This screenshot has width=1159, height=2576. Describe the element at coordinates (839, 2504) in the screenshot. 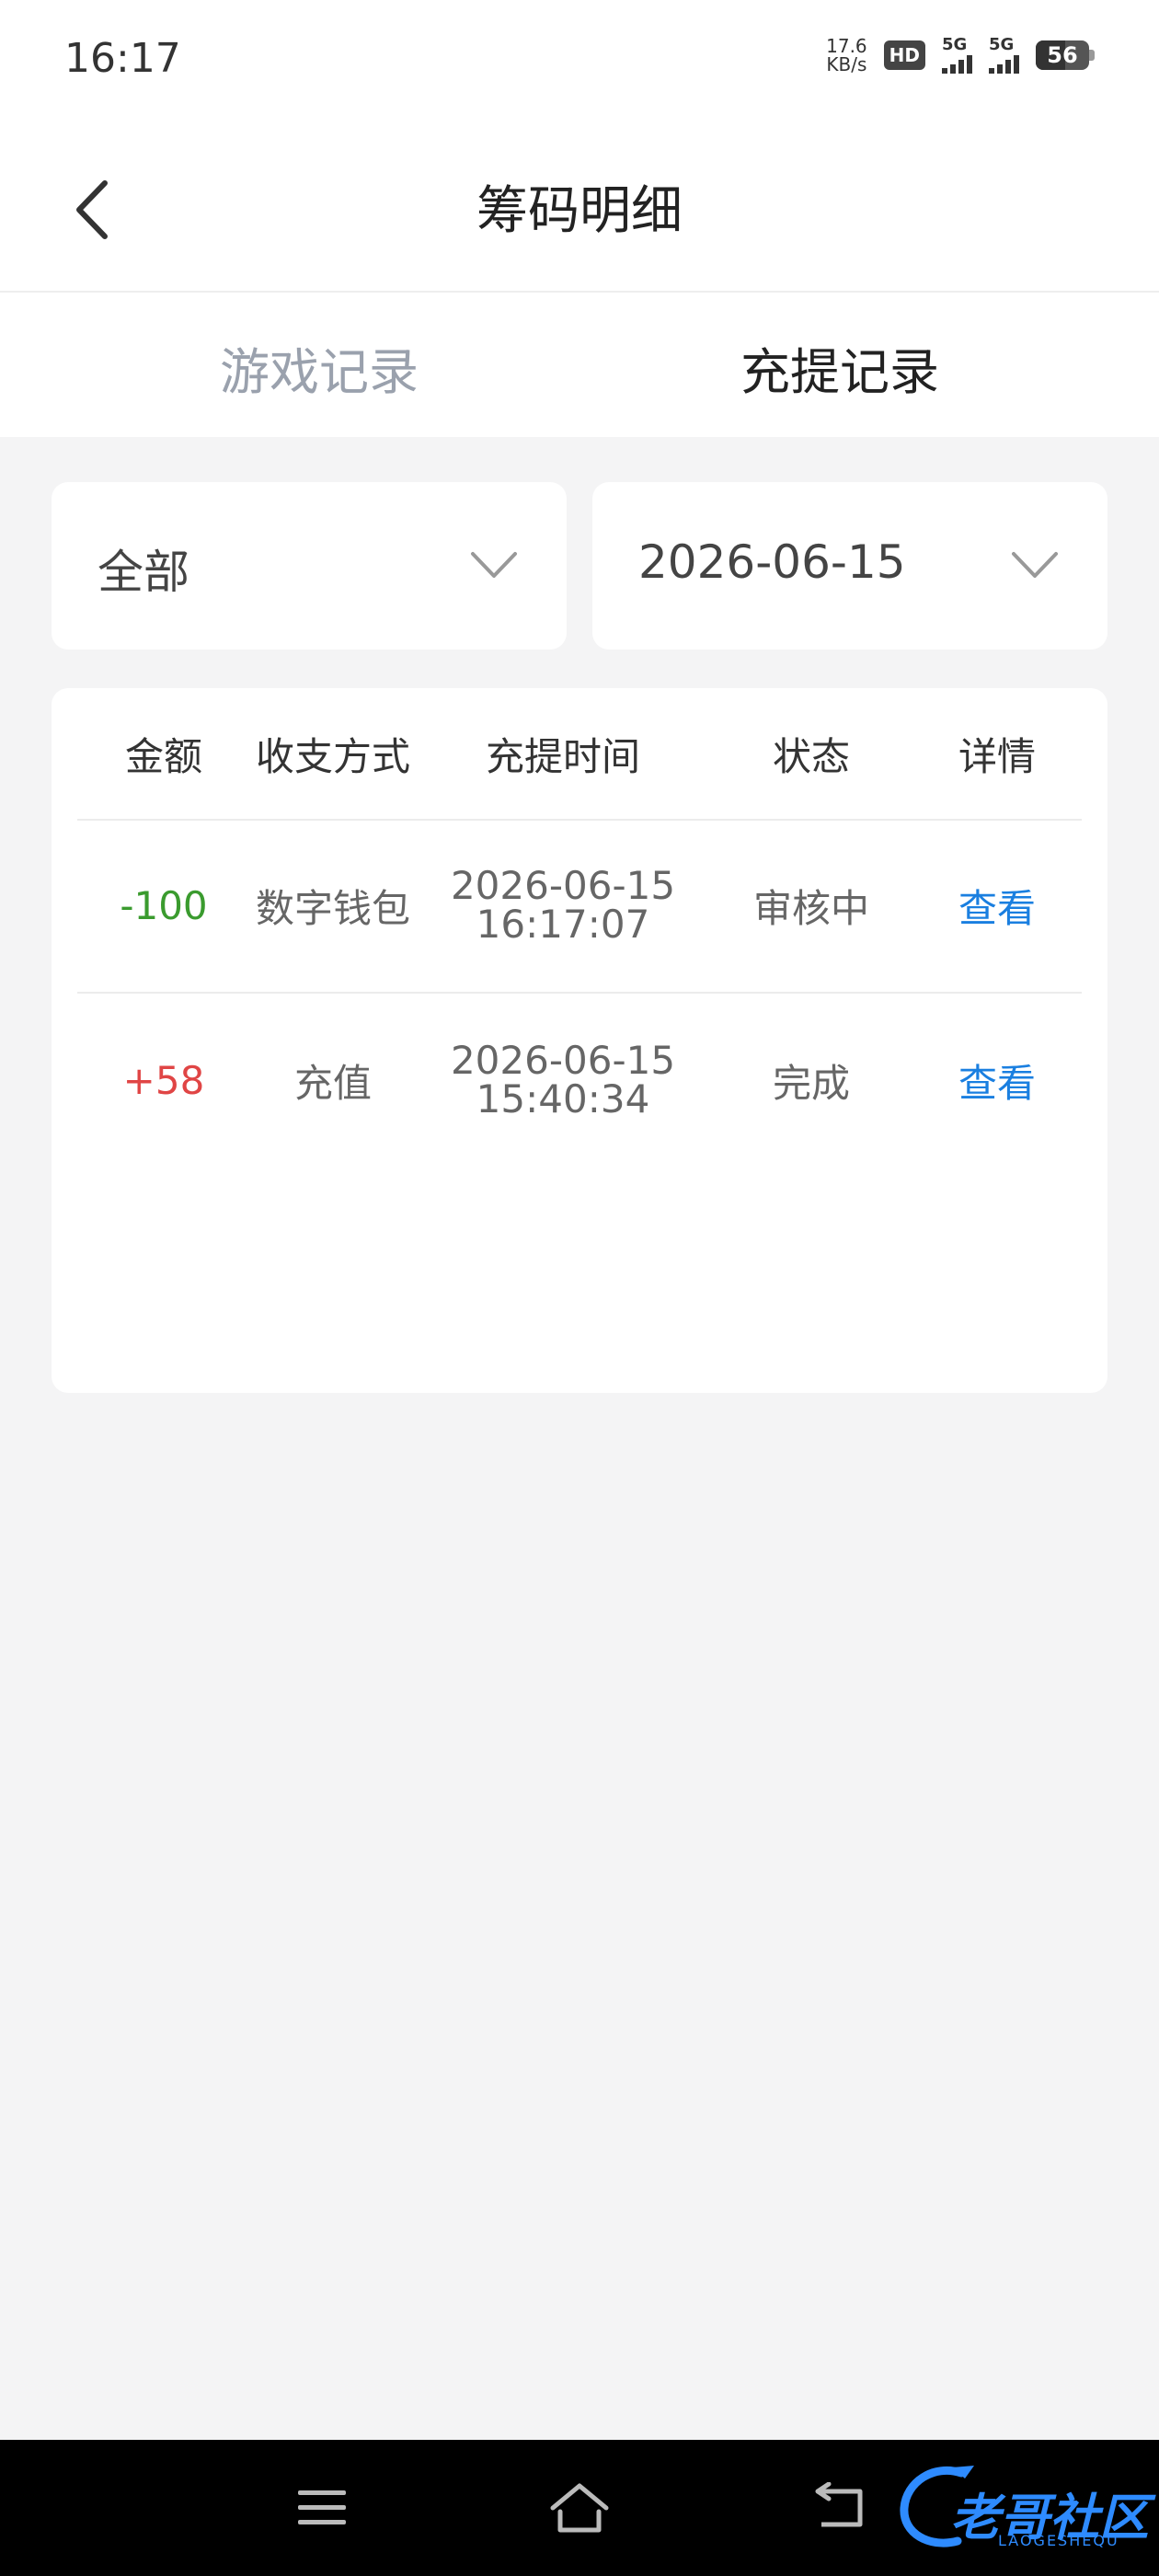

I see `back-icon` at that location.